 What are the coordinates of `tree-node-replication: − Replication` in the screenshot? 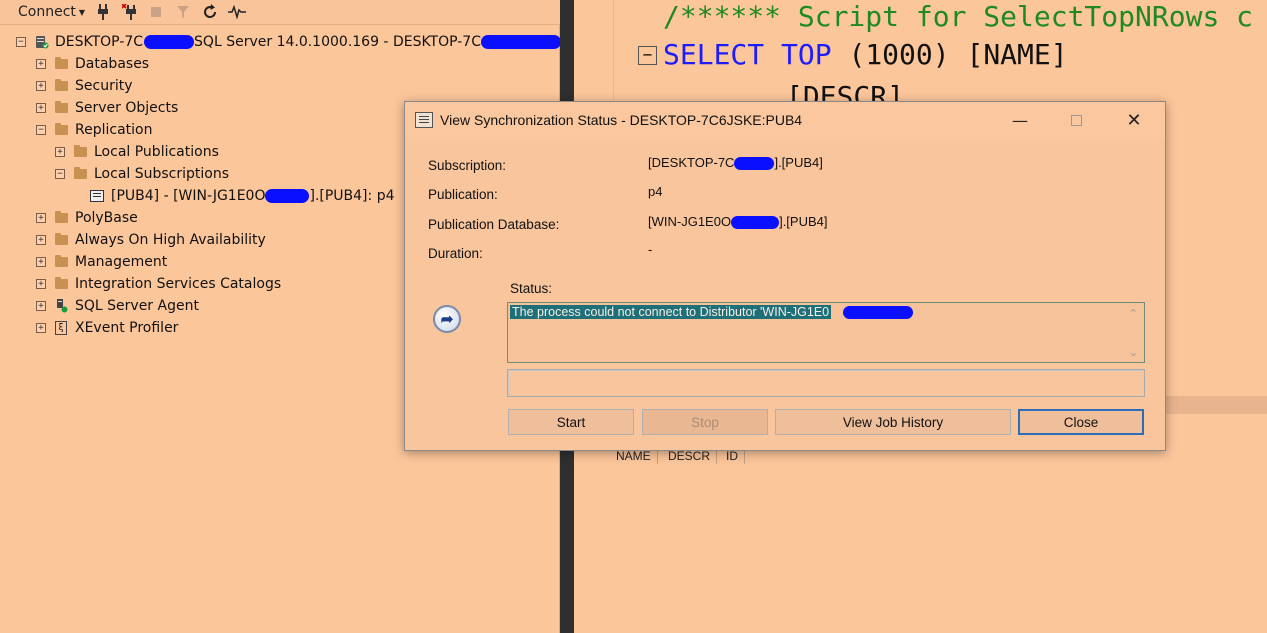 It's located at (94, 130).